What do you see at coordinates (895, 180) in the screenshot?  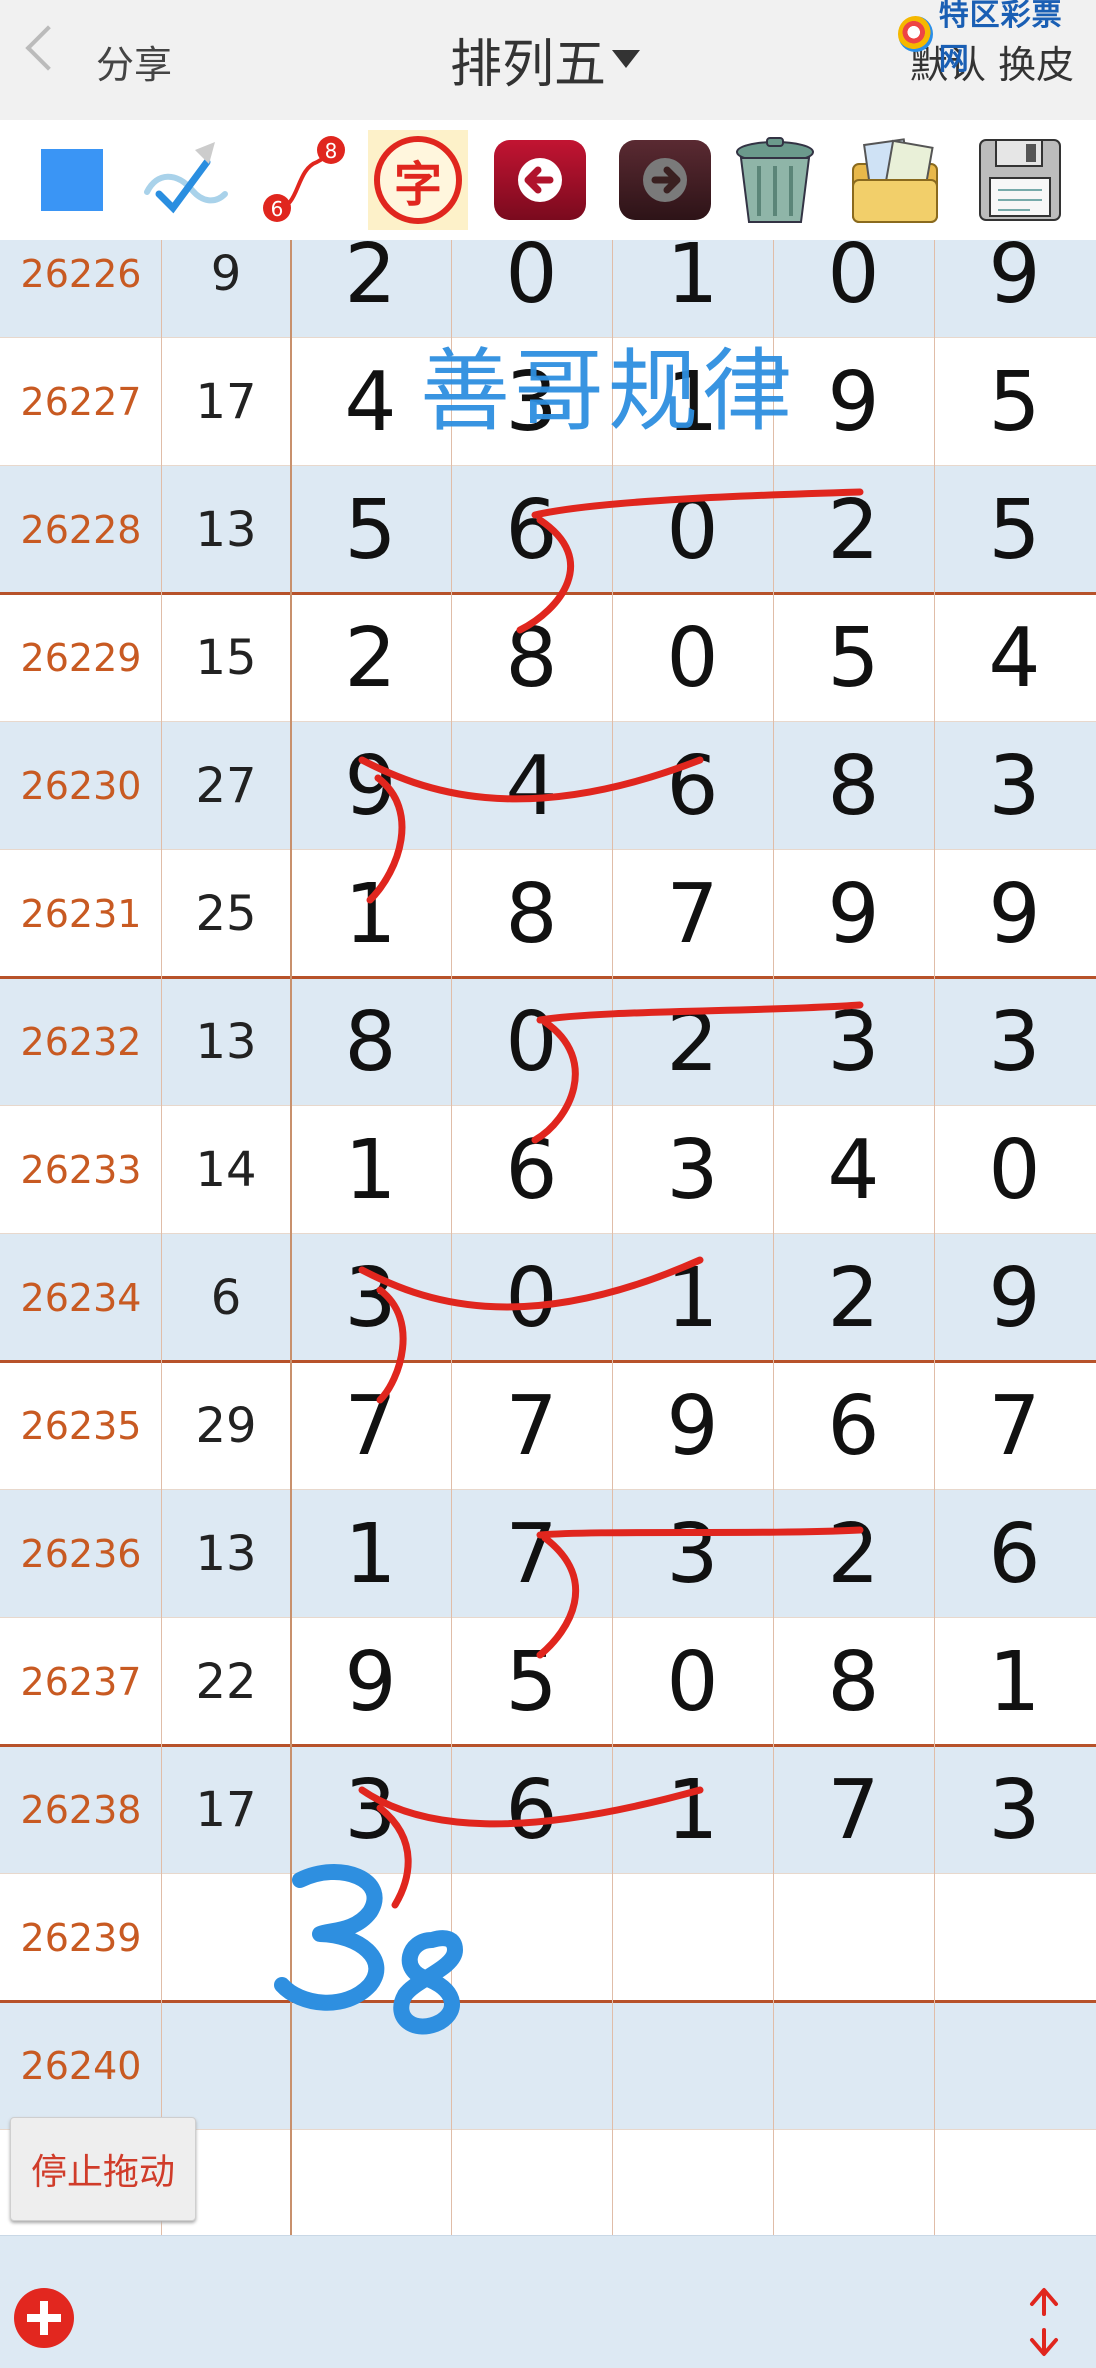 I see `open-button` at bounding box center [895, 180].